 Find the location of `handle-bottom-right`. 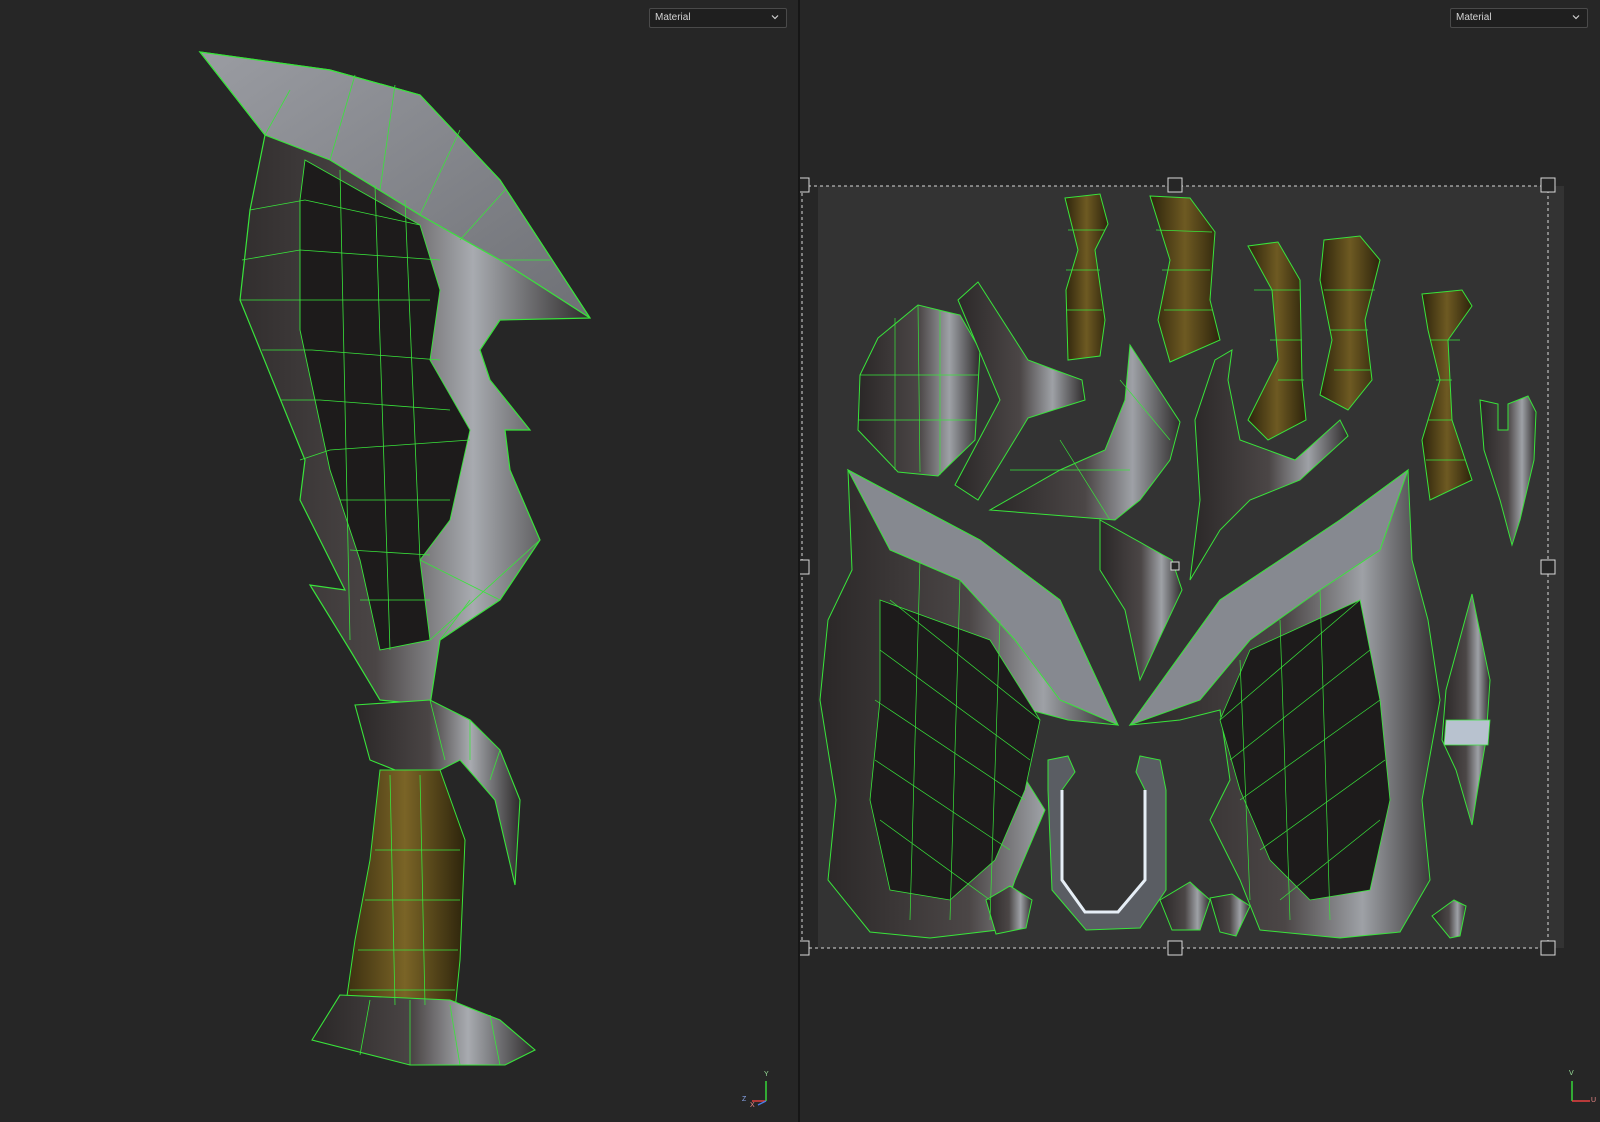

handle-bottom-right is located at coordinates (1548, 948).